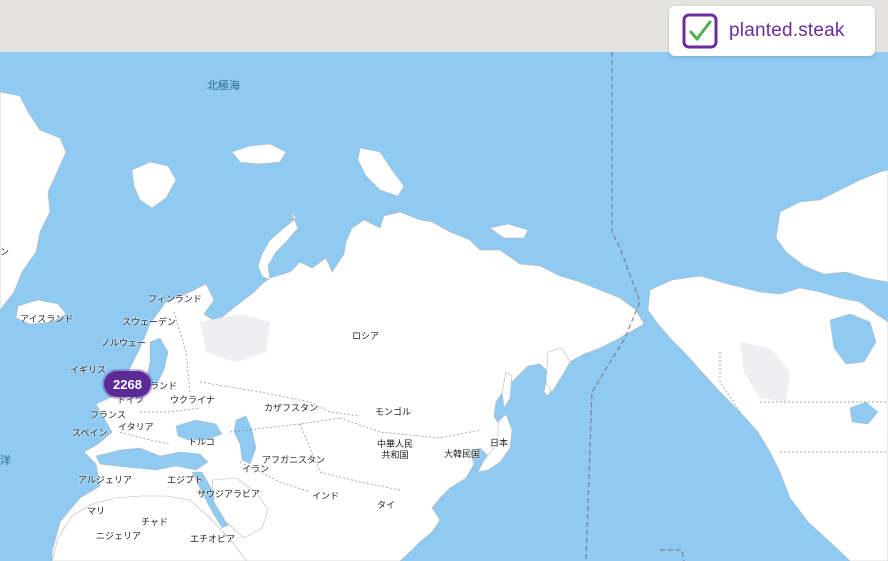 Image resolution: width=888 pixels, height=561 pixels. What do you see at coordinates (149, 323) in the screenshot?
I see `sweden-label: スウェーデン` at bounding box center [149, 323].